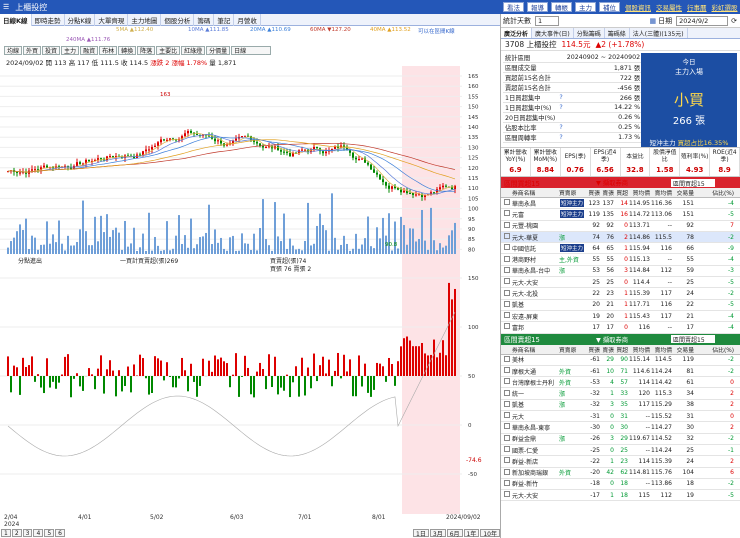  I want to click on broker-name: 富邦, so click(535, 327).